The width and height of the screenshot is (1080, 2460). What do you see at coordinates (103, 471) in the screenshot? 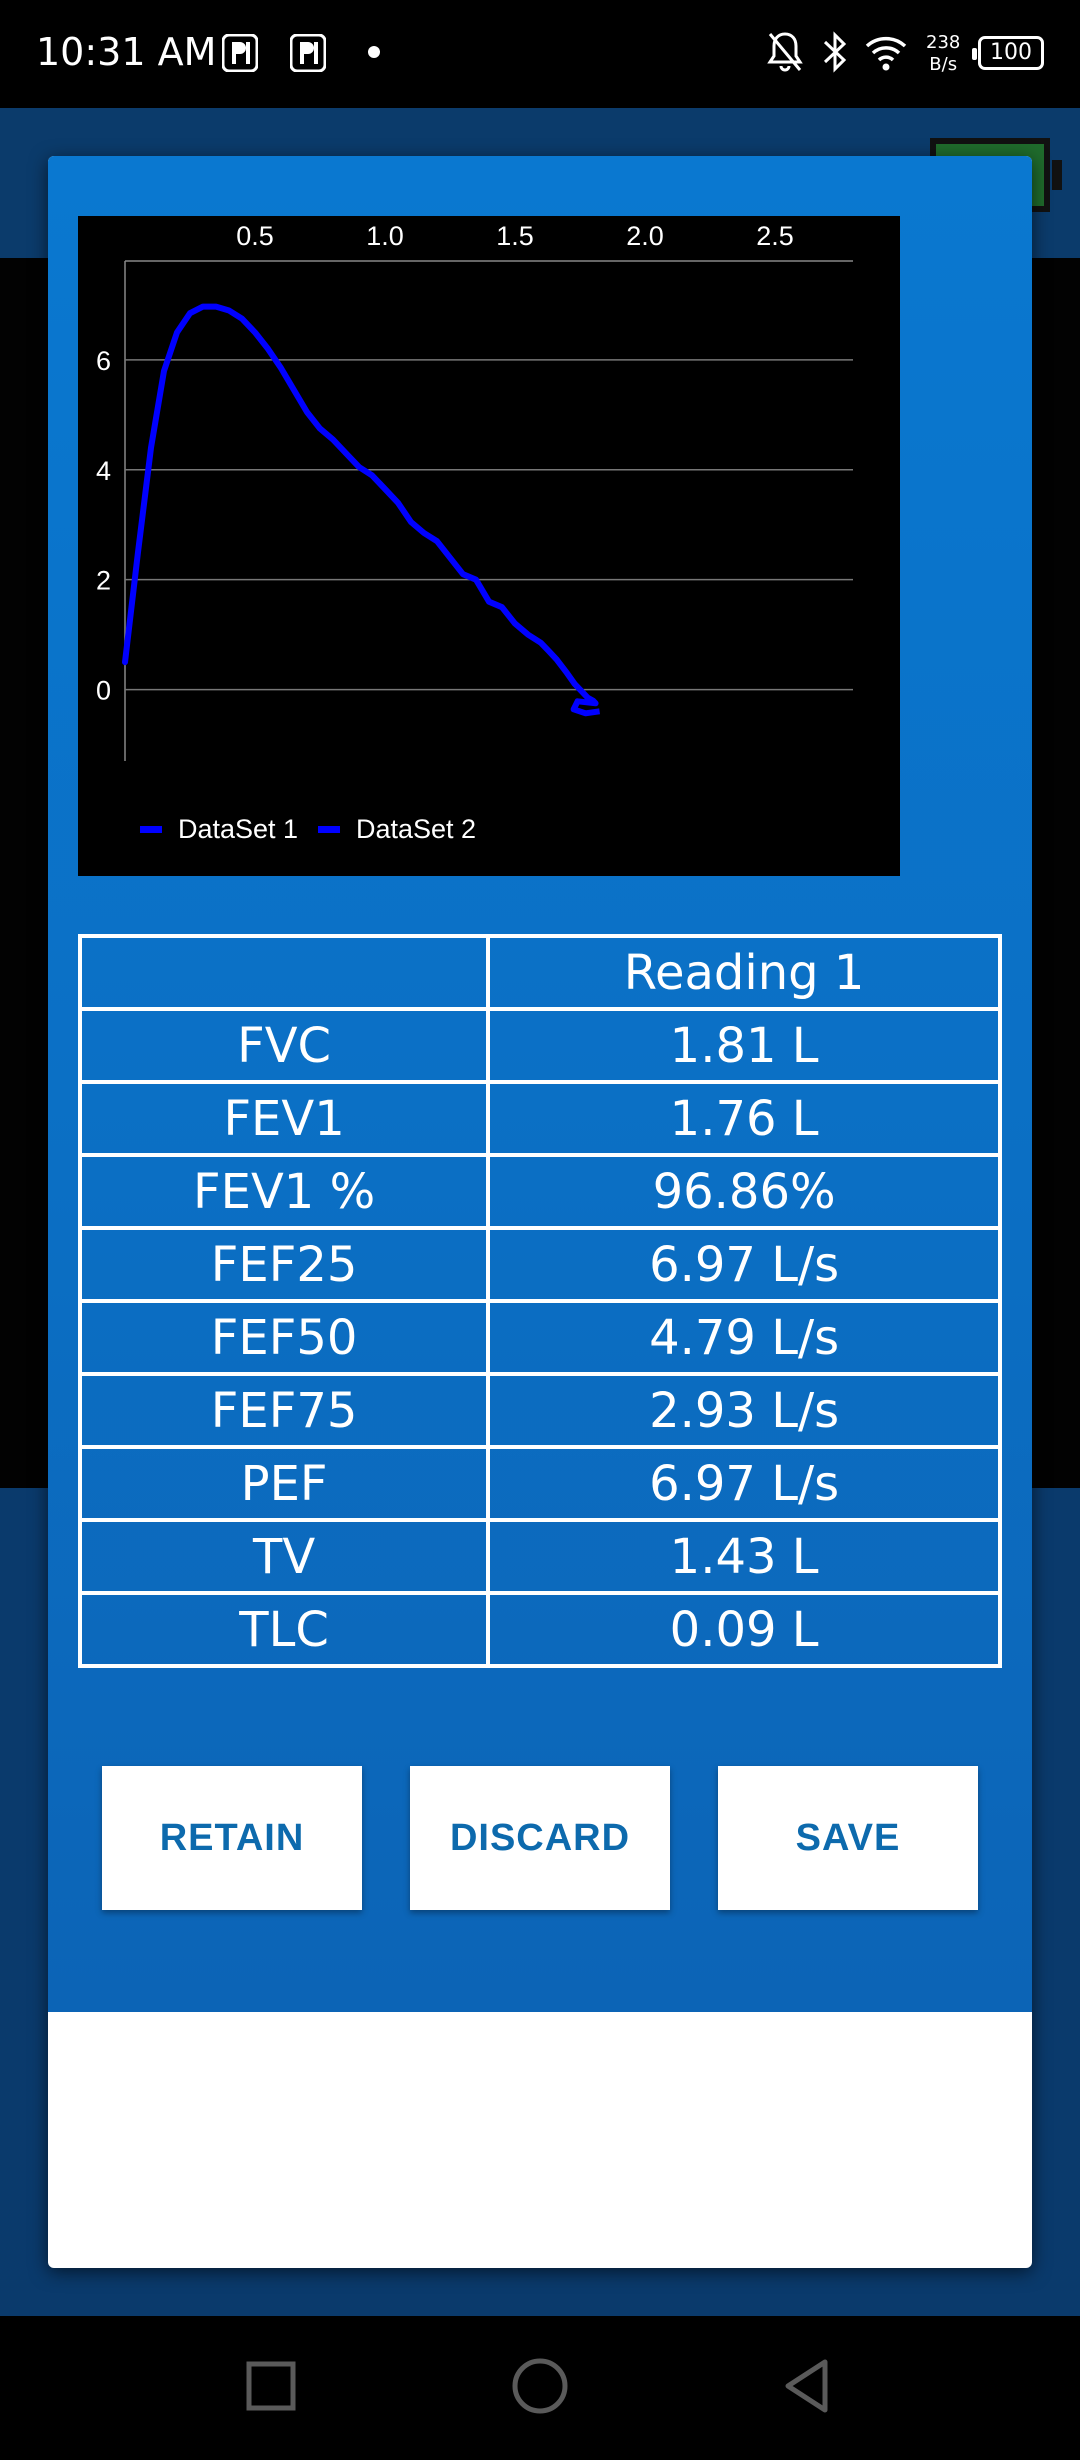
I see `y-tick-label: 4` at bounding box center [103, 471].